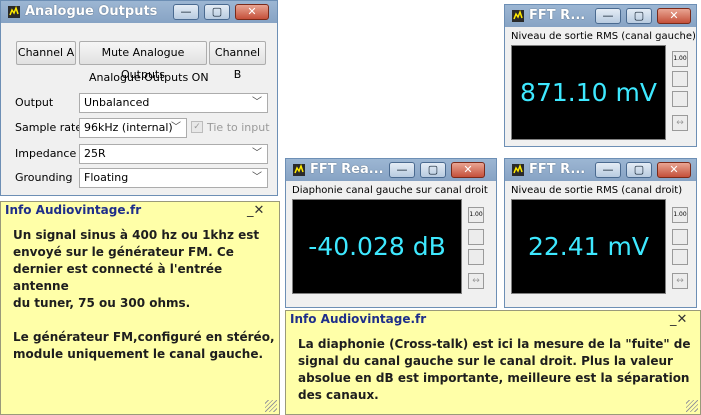 The height and width of the screenshot is (415, 701). What do you see at coordinates (91, 11) in the screenshot?
I see `window-title: Analogue Outputs` at bounding box center [91, 11].